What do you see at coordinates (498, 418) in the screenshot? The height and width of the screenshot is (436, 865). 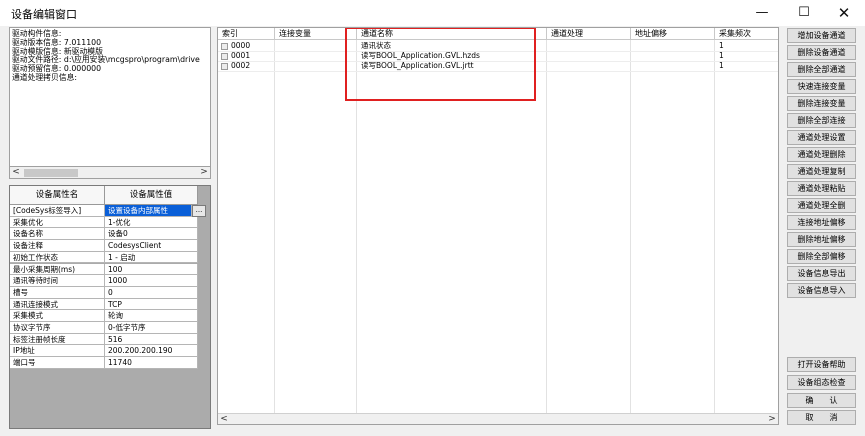 I see `grid-horizontal-scrollbar: < >` at bounding box center [498, 418].